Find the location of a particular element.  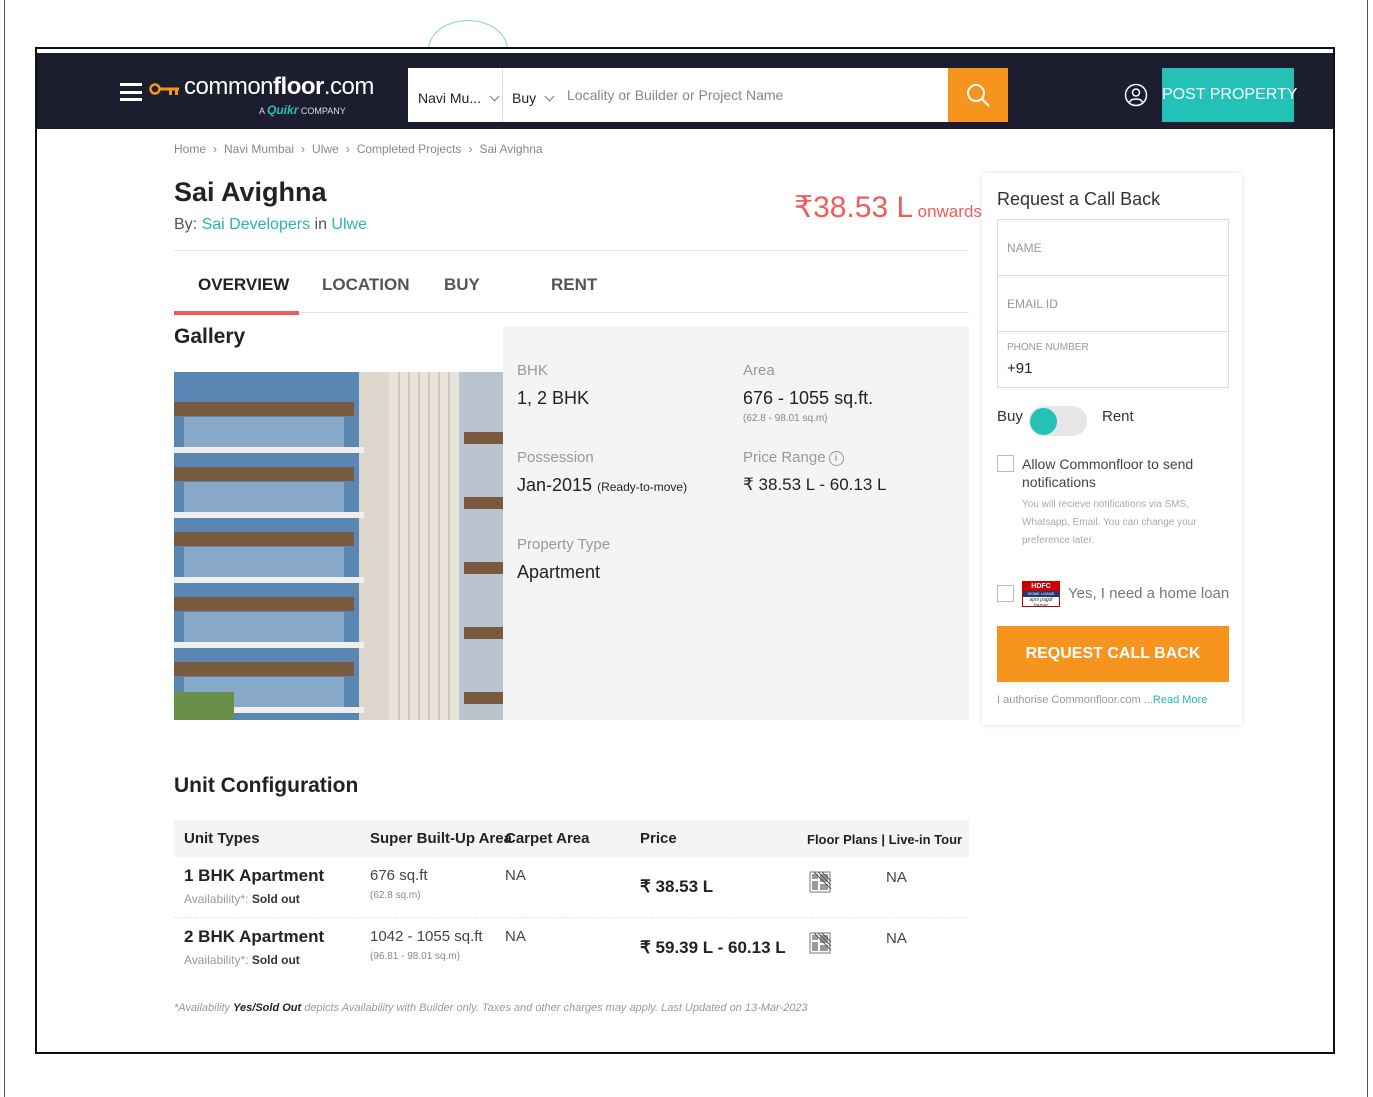

name-field is located at coordinates (1113, 247).